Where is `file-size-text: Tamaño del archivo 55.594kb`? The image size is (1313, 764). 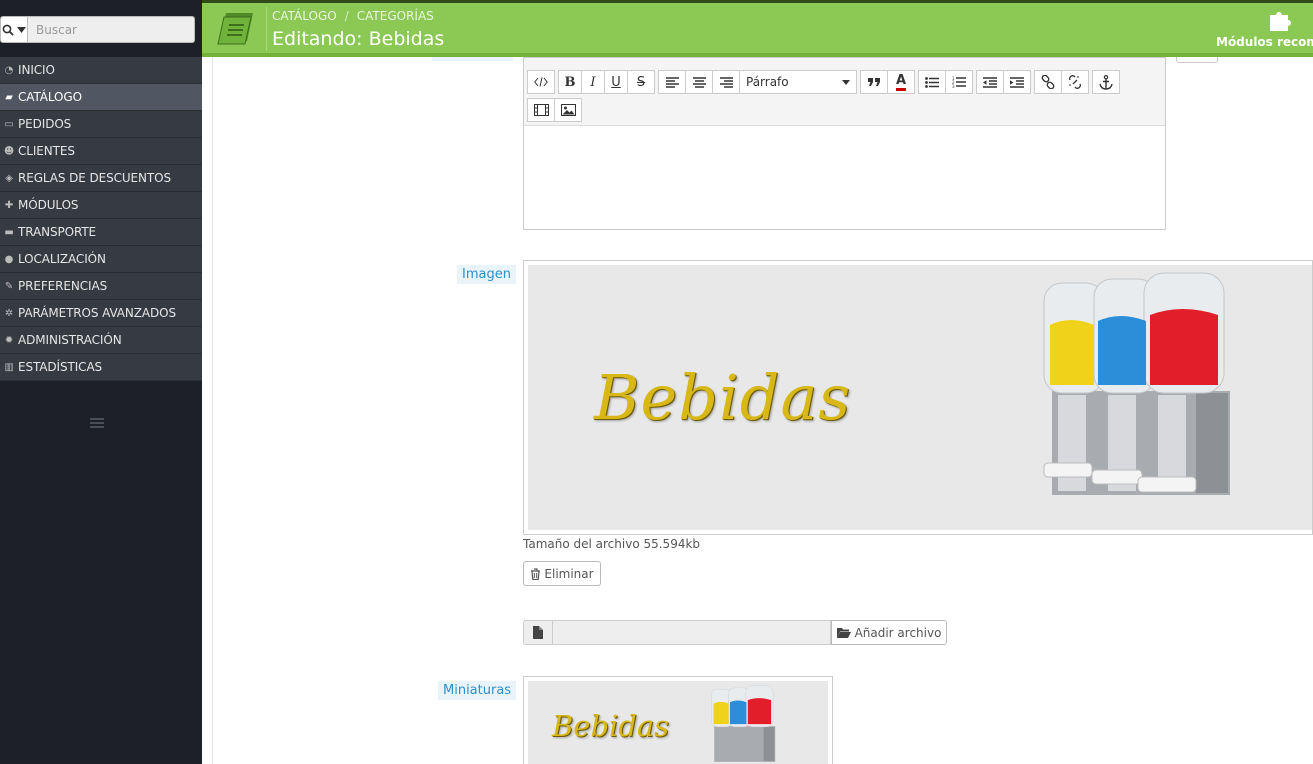
file-size-text: Tamaño del archivo 55.594kb is located at coordinates (612, 544).